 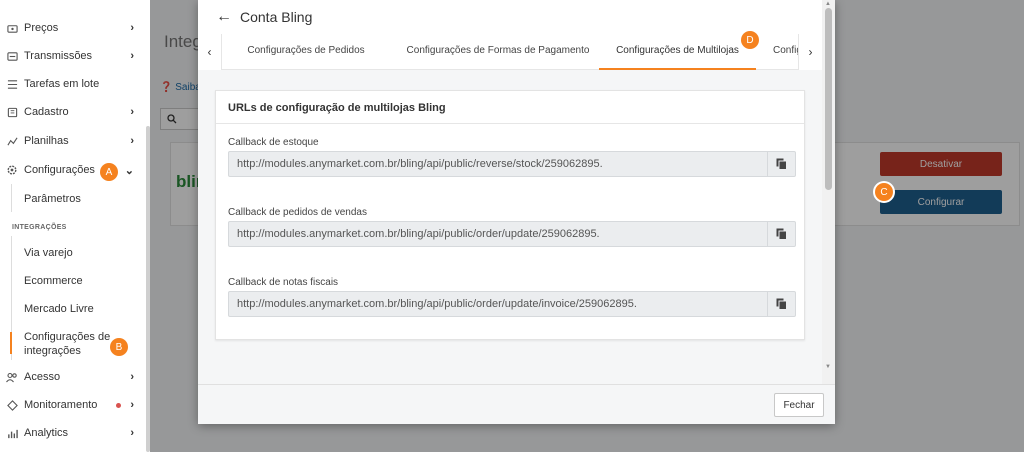 What do you see at coordinates (799, 405) in the screenshot?
I see `fechar-button: Fechar` at bounding box center [799, 405].